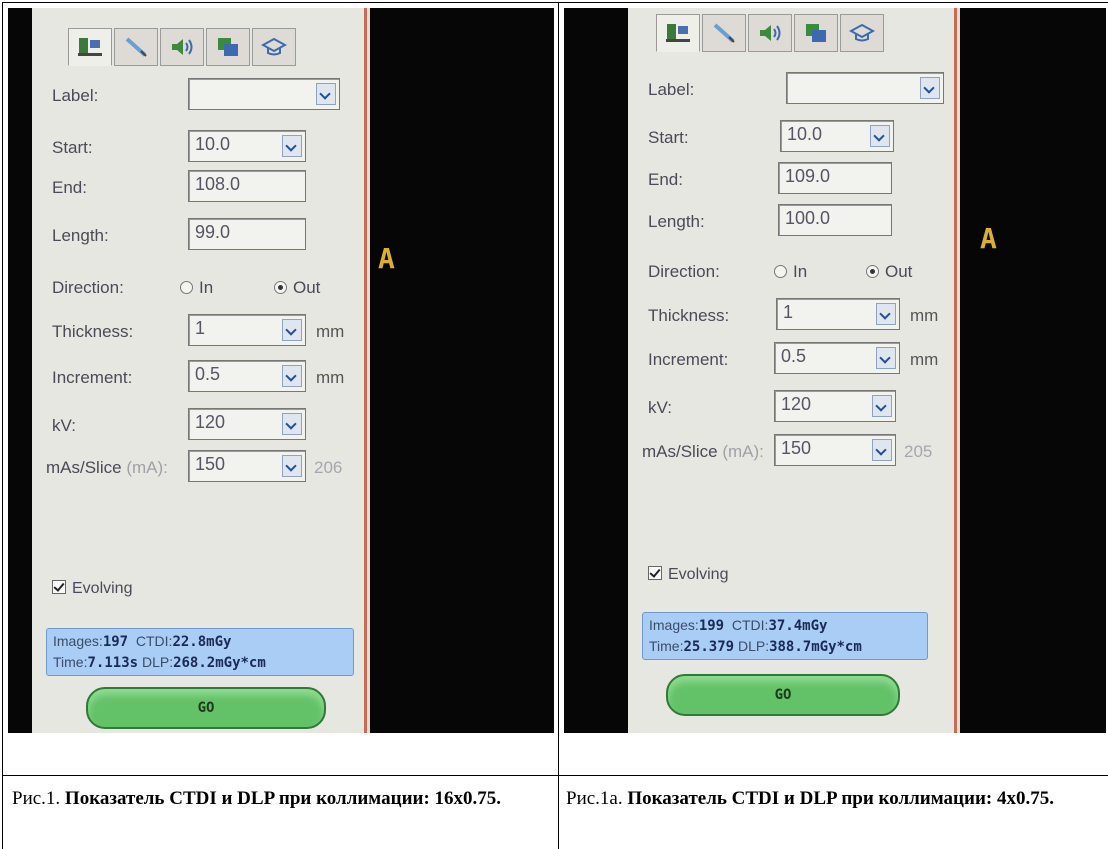 This screenshot has height=849, width=1108. Describe the element at coordinates (688, 359) in the screenshot. I see `increment-label: Increment:` at that location.